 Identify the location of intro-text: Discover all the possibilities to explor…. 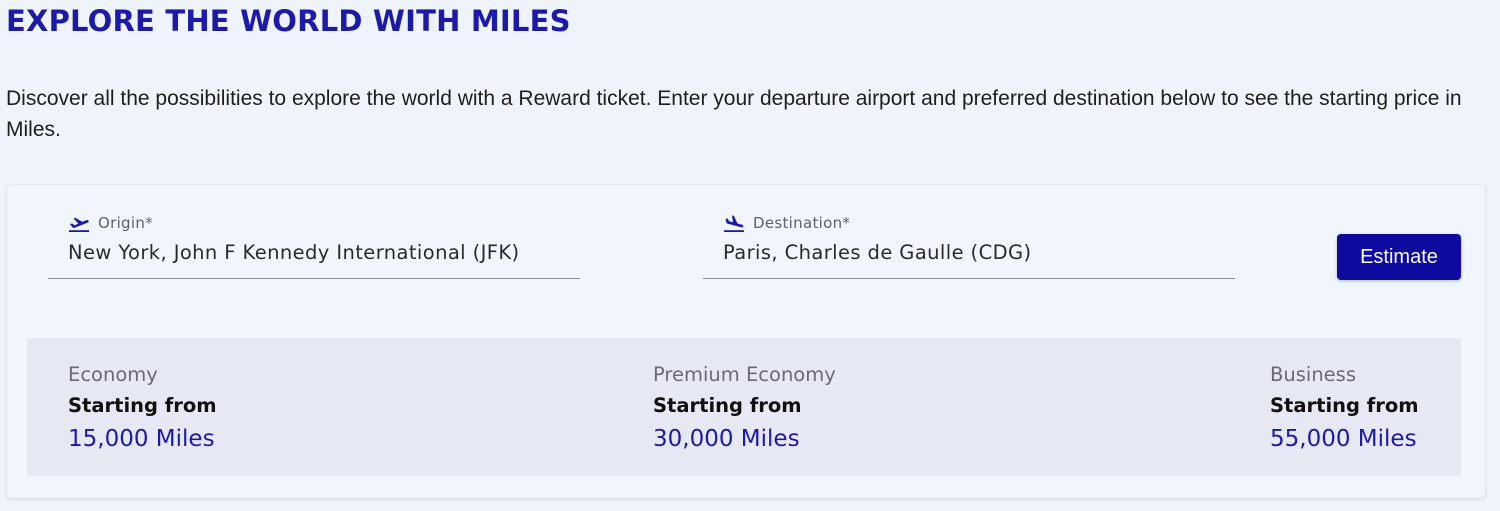
(734, 114).